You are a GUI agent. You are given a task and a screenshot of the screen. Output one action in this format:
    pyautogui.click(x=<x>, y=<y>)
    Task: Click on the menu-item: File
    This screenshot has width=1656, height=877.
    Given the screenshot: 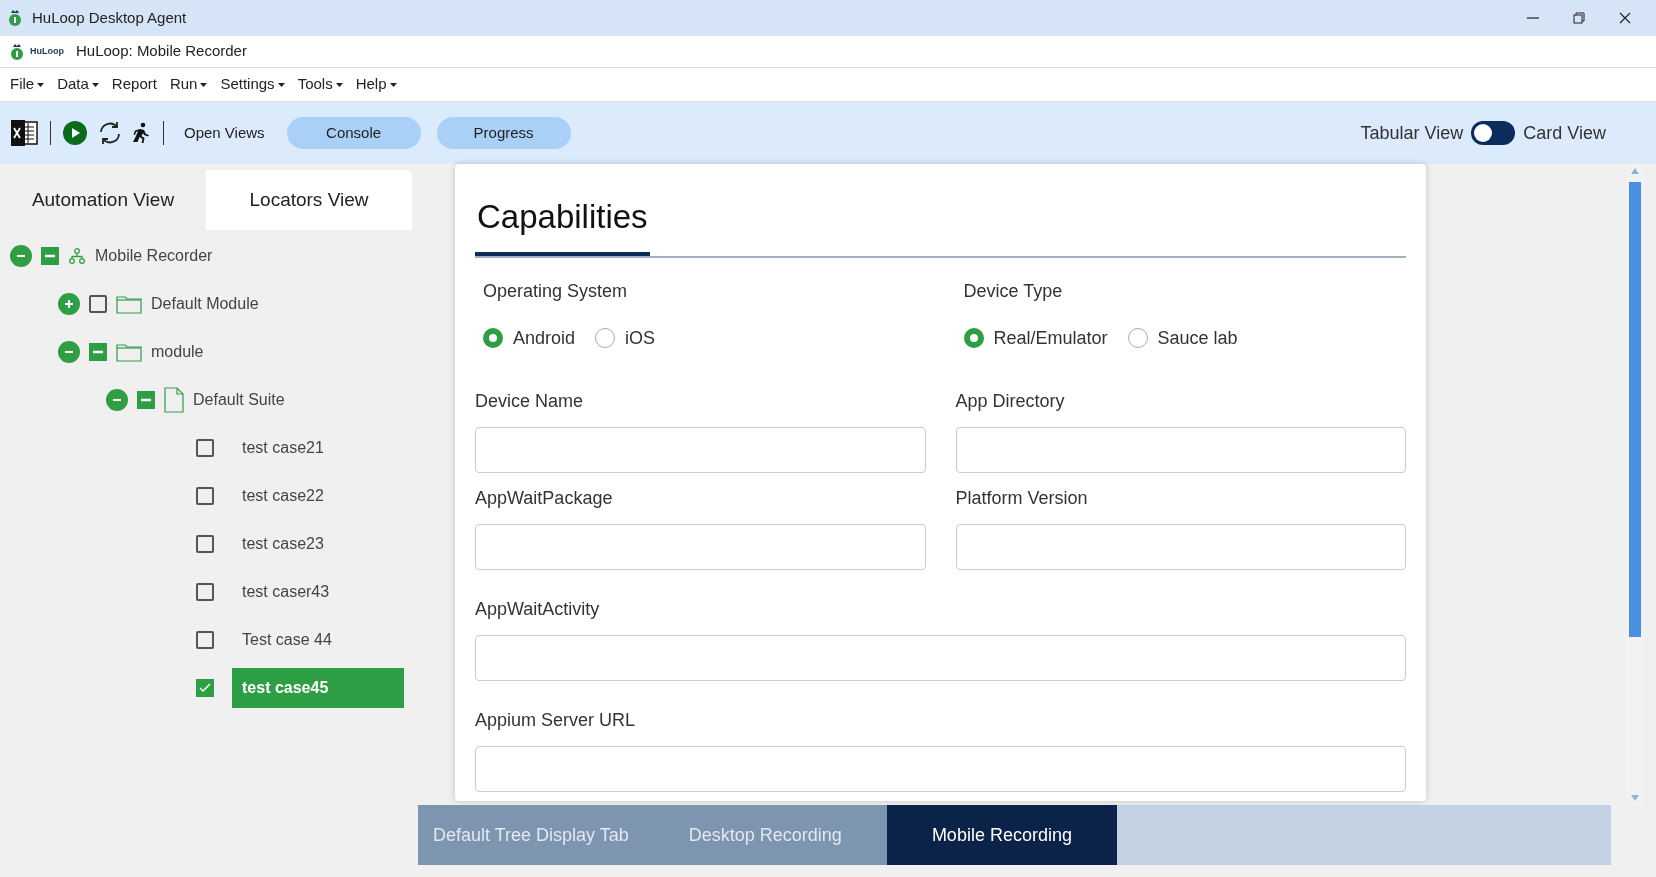 What is the action you would take?
    pyautogui.click(x=27, y=84)
    